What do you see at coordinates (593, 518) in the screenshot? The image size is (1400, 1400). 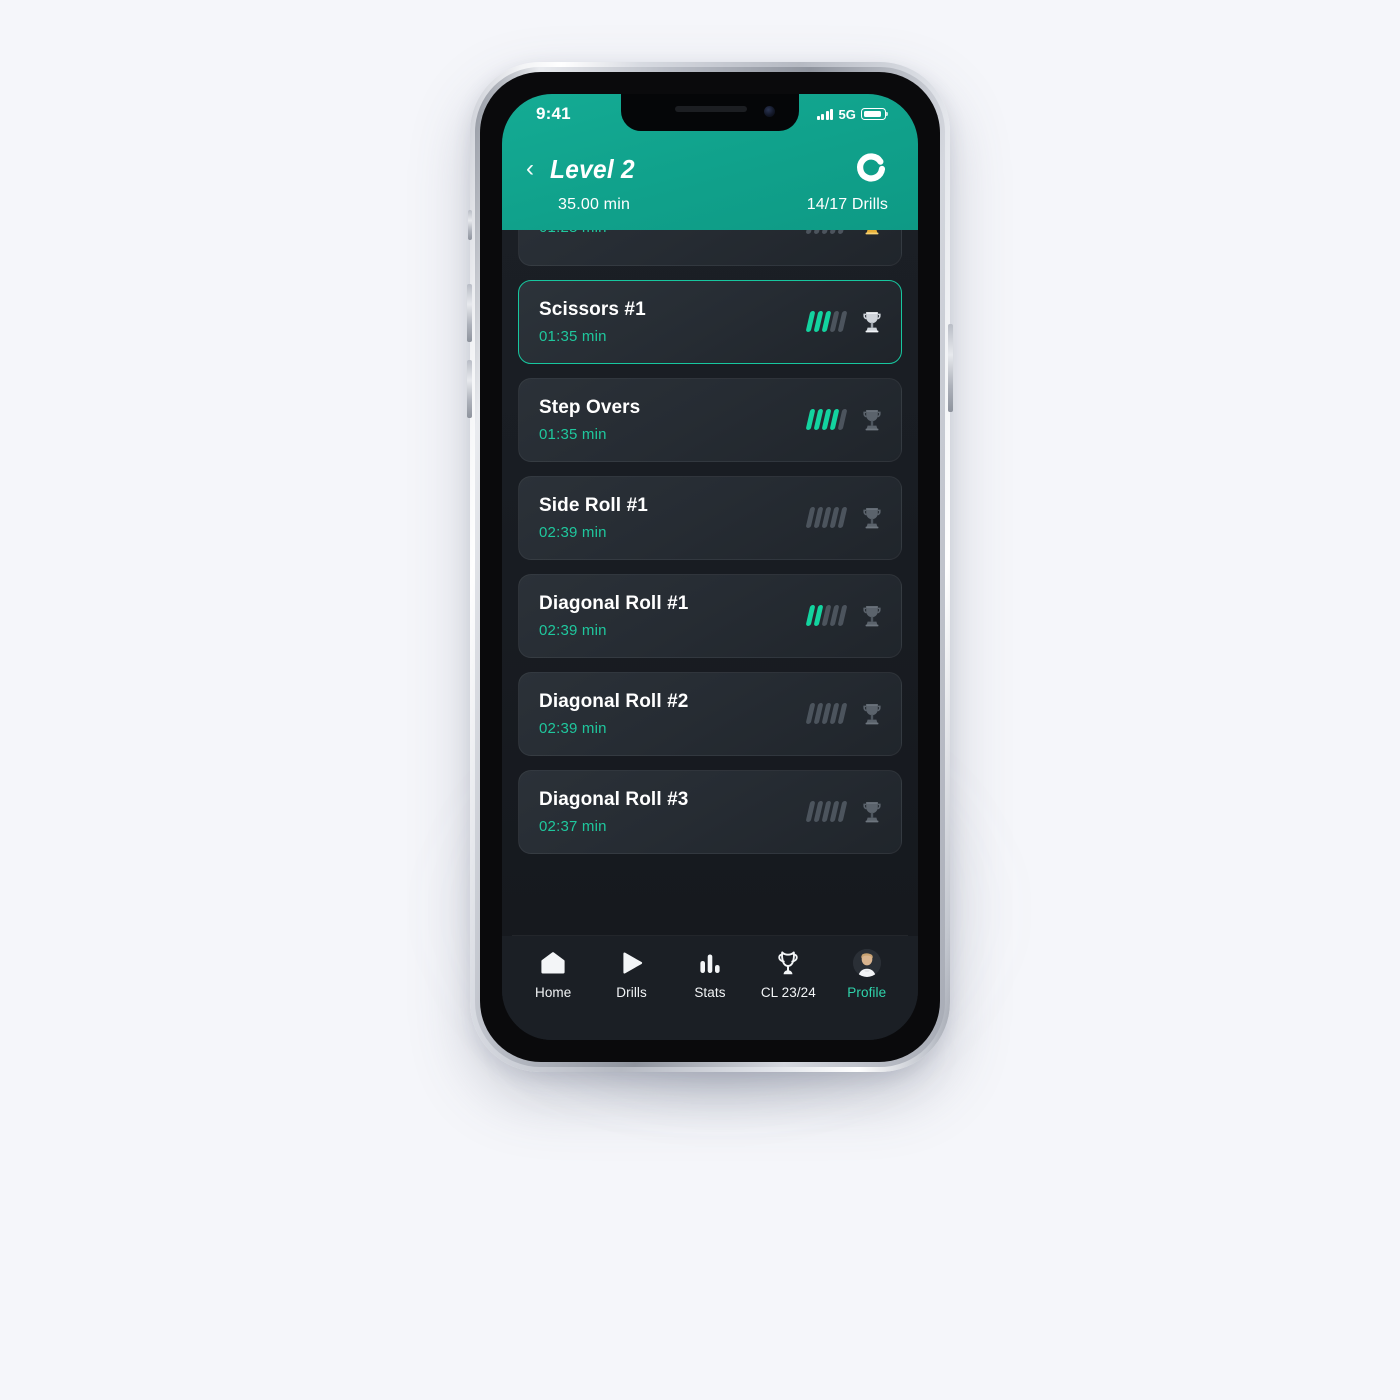 I see `drill-info: Side Roll #1 02:39 min` at bounding box center [593, 518].